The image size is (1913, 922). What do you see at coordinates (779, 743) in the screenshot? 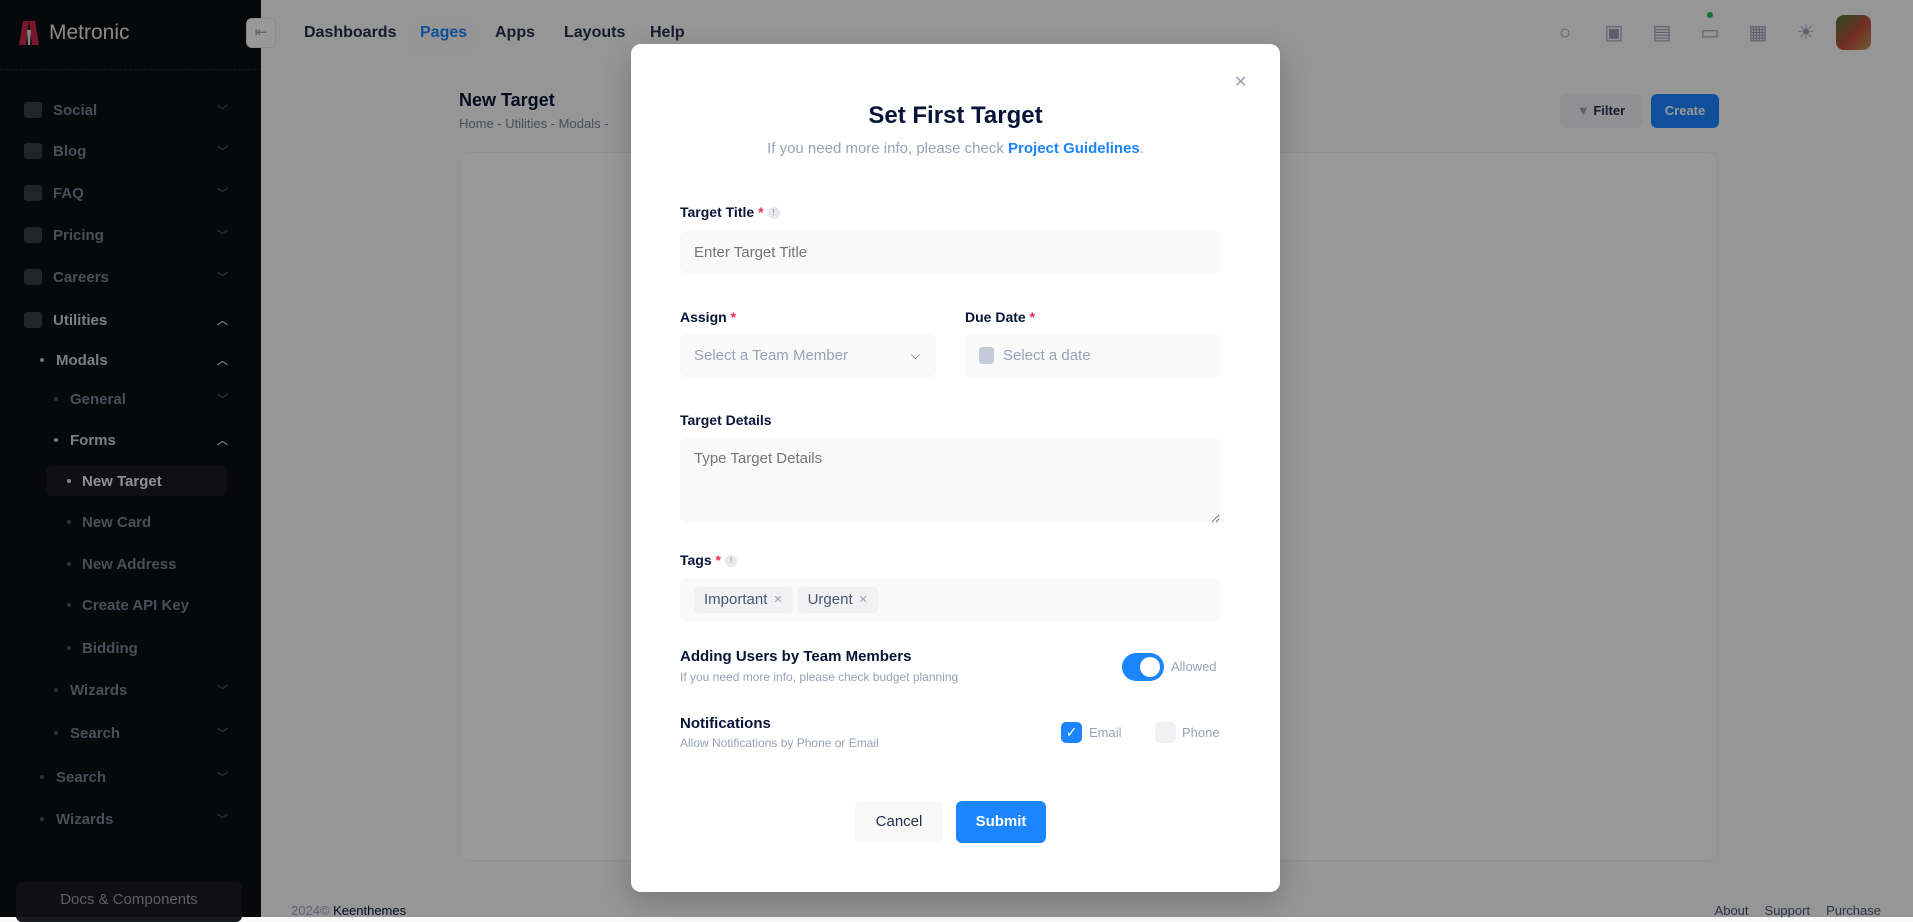
I see `notifications-desc: Allow Notifications by Phone or Email` at bounding box center [779, 743].